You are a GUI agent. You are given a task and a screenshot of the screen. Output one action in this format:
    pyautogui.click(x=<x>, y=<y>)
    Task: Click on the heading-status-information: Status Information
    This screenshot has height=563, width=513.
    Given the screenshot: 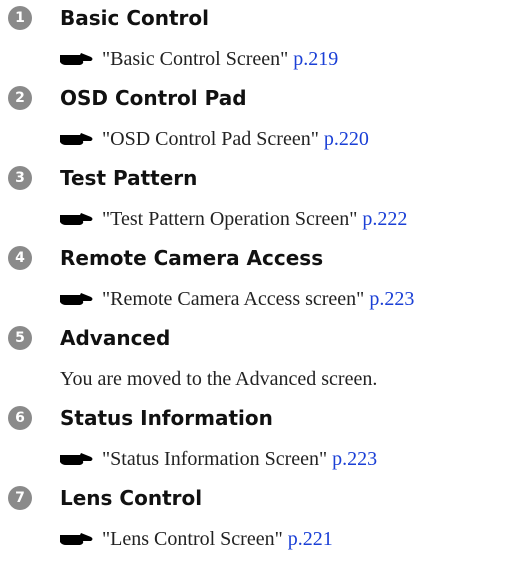 What is the action you would take?
    pyautogui.click(x=166, y=418)
    